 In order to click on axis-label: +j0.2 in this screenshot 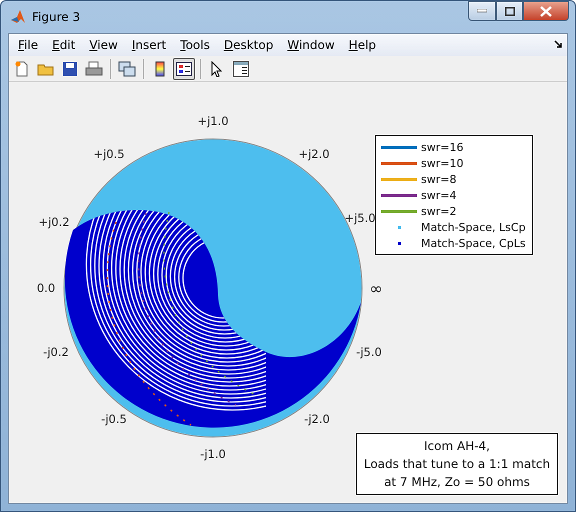, I will do `click(54, 222)`.